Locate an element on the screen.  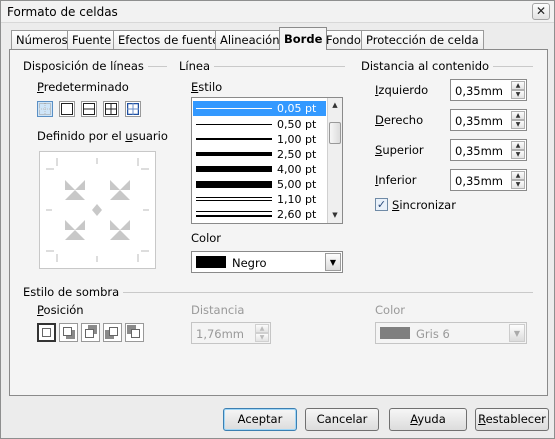
user-defined-label: Definido por el usuario is located at coordinates (102, 136).